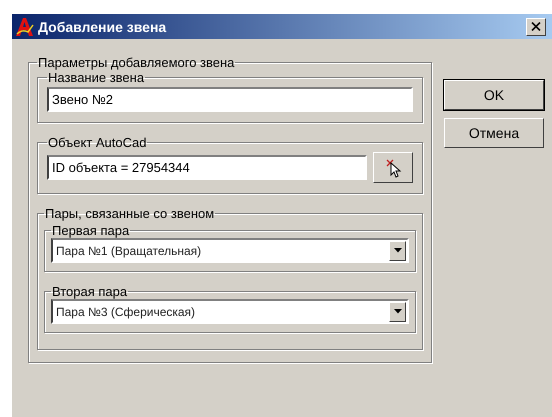 Image resolution: width=552 pixels, height=417 pixels. What do you see at coordinates (230, 250) in the screenshot?
I see `pair-dropdown: Пара №1 (Вращательная)` at bounding box center [230, 250].